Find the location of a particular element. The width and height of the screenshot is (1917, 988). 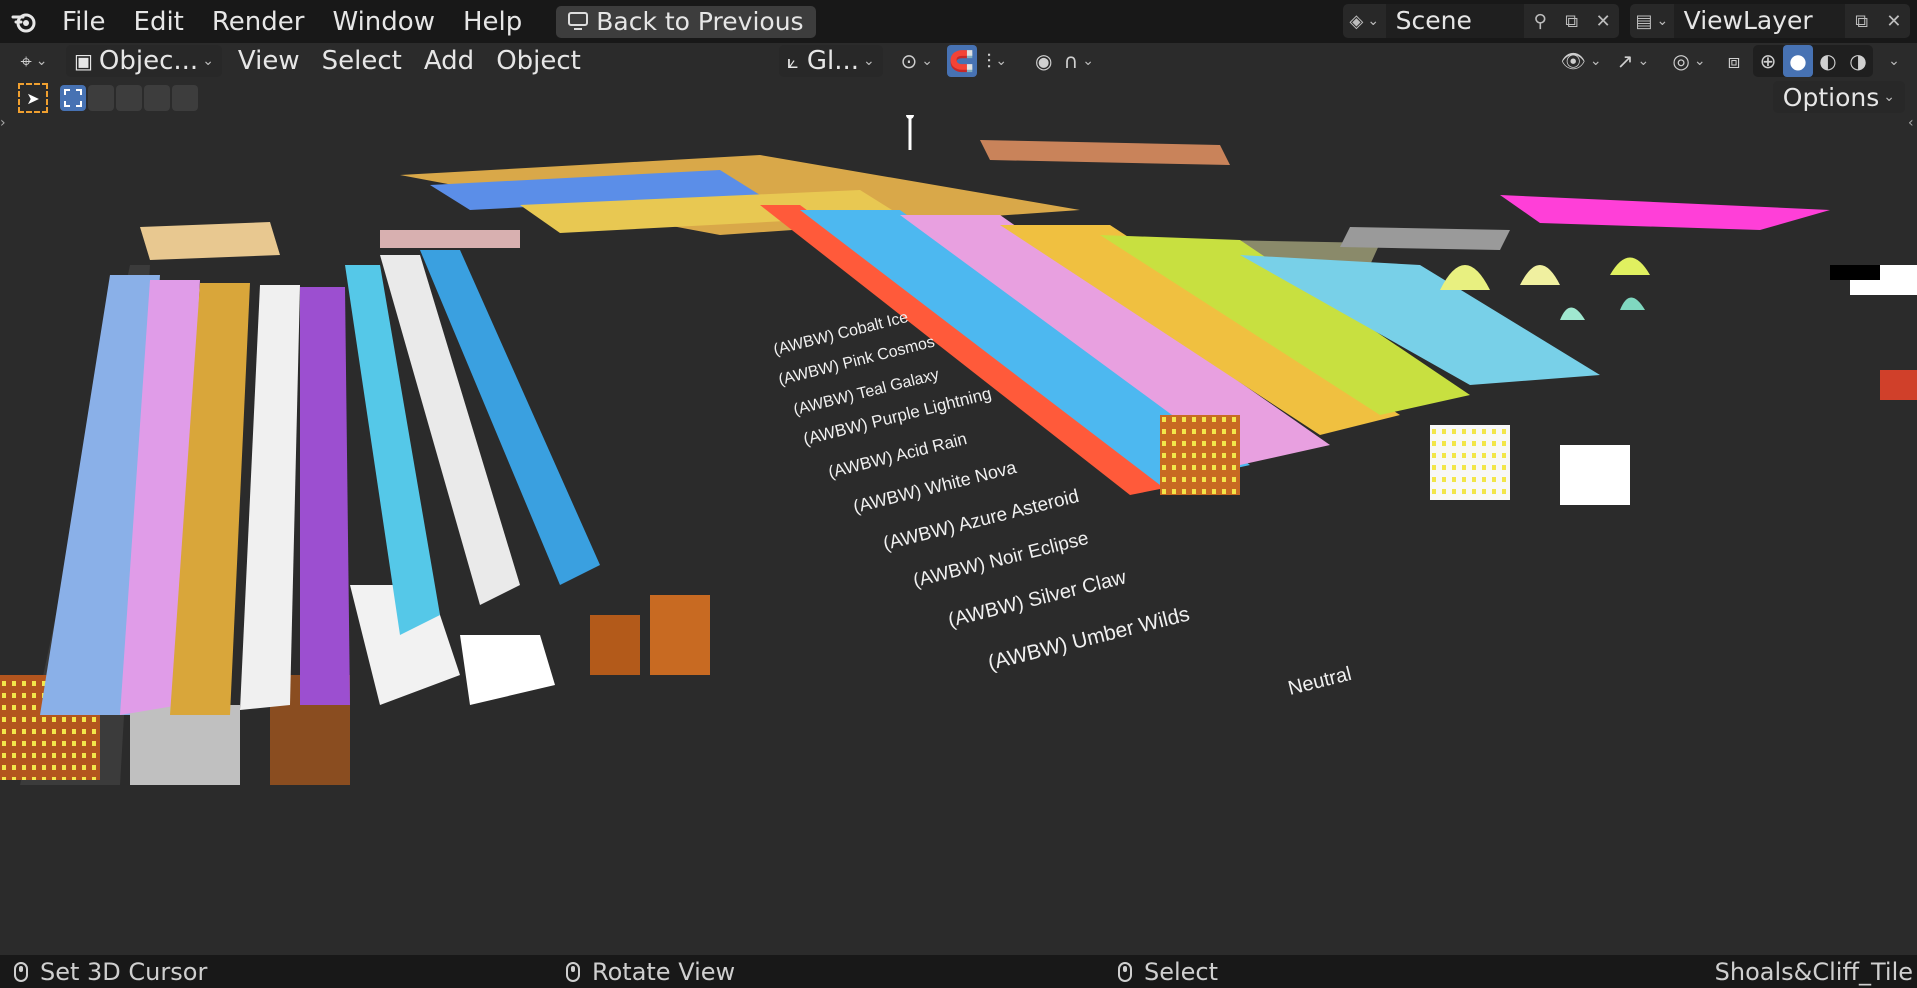

menu-edit: Edit is located at coordinates (159, 22).